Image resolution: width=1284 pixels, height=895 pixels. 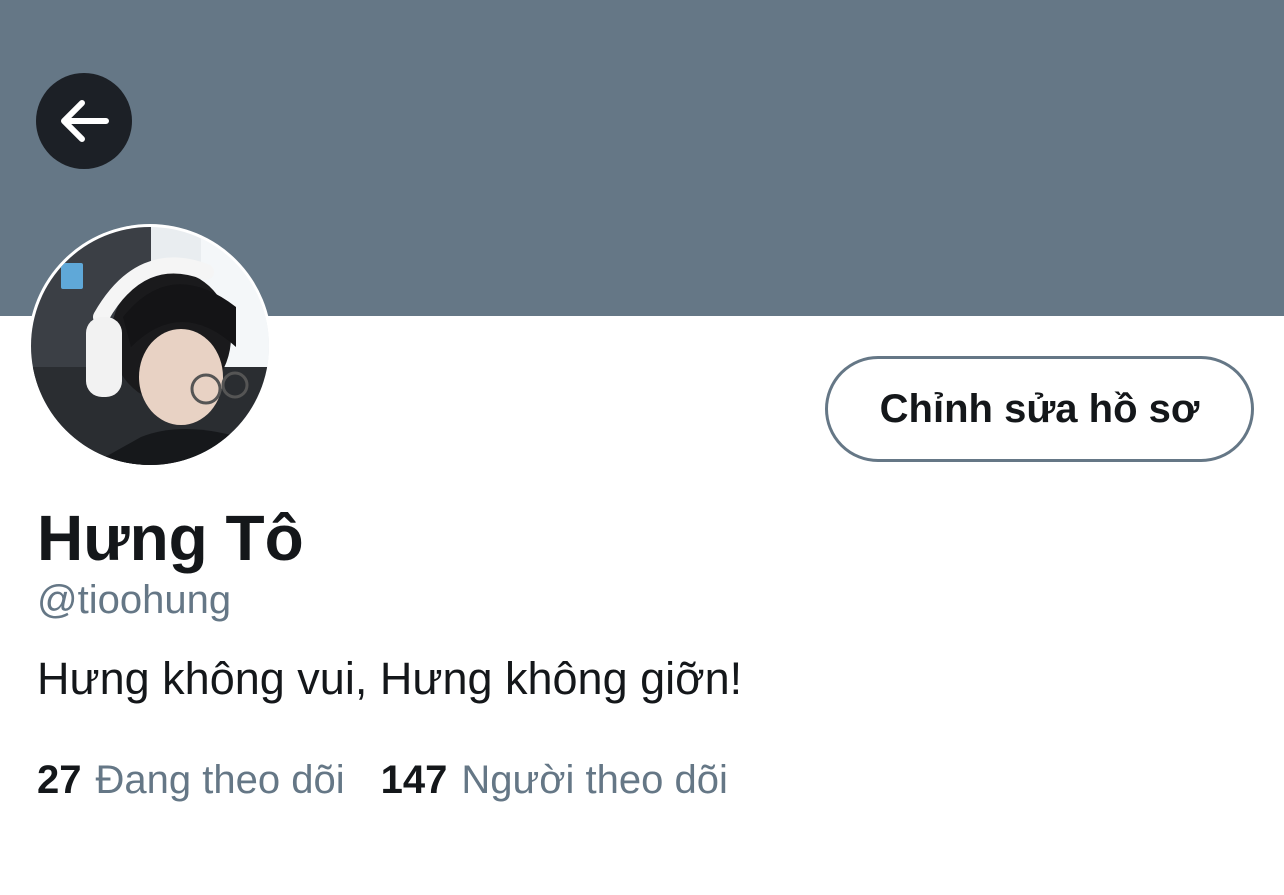 What do you see at coordinates (390, 678) in the screenshot?
I see `profile-bio: Hưng không vui, Hưng không giỡn!` at bounding box center [390, 678].